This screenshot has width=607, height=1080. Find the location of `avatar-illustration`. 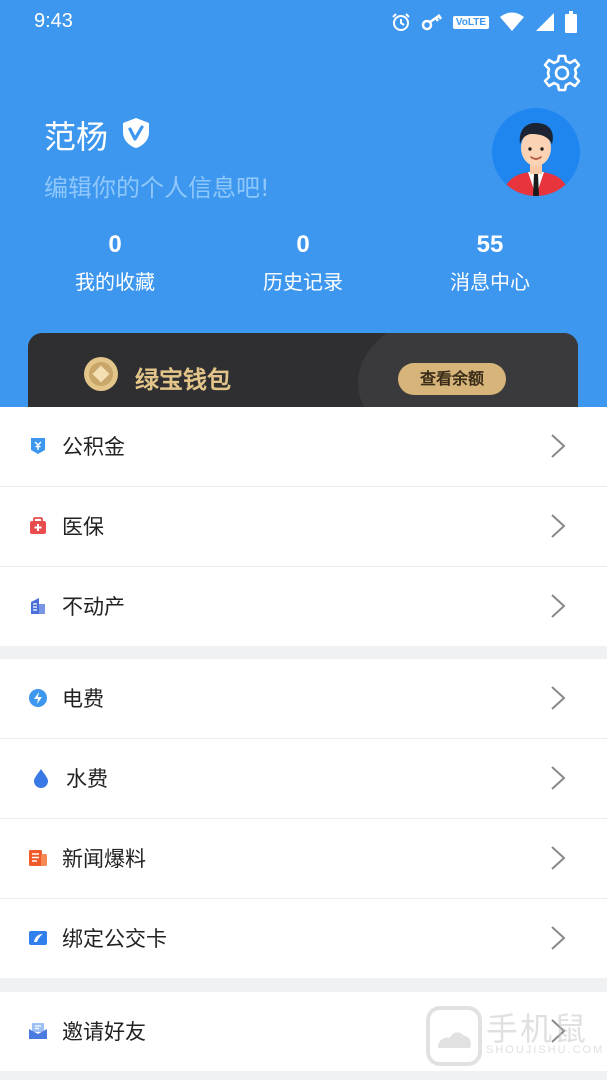

avatar-illustration is located at coordinates (536, 159).